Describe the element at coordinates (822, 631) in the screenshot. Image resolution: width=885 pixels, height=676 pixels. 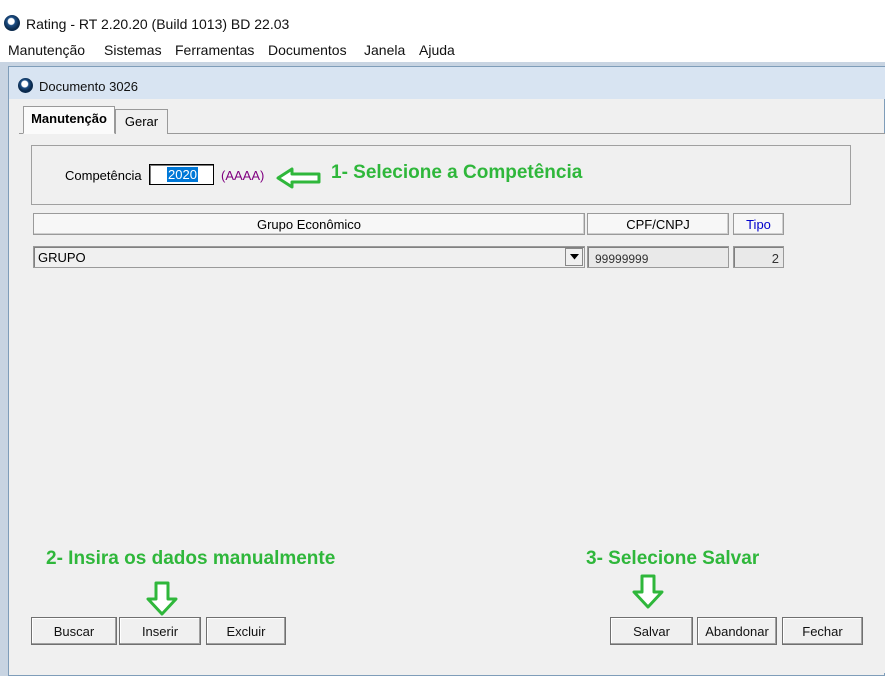
I see `fechar-button: Fechar` at that location.